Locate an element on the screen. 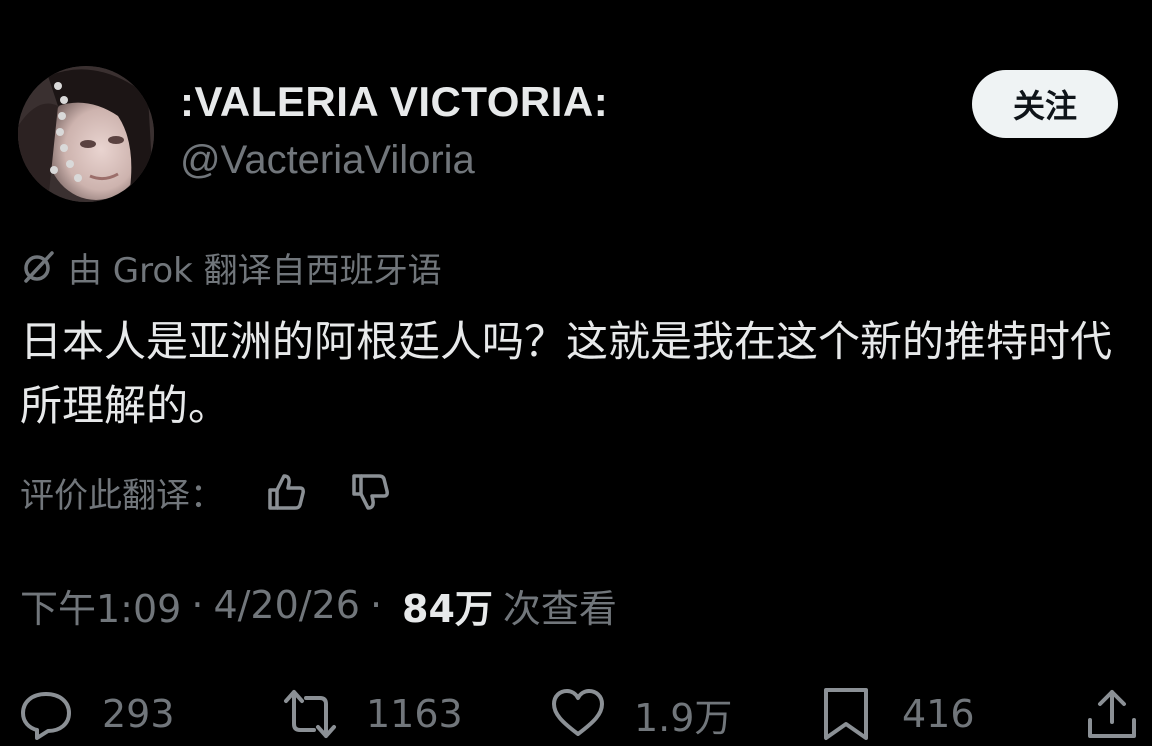 This screenshot has height=746, width=1152. avatar is located at coordinates (86, 134).